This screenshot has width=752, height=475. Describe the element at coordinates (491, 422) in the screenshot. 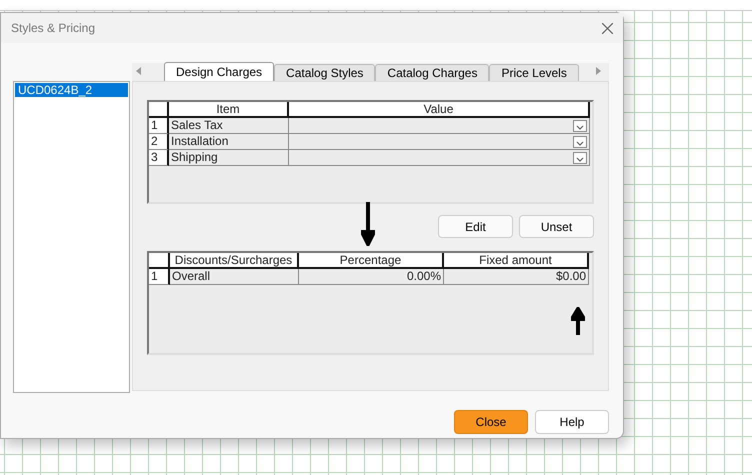

I see `dialog-button: Close` at that location.